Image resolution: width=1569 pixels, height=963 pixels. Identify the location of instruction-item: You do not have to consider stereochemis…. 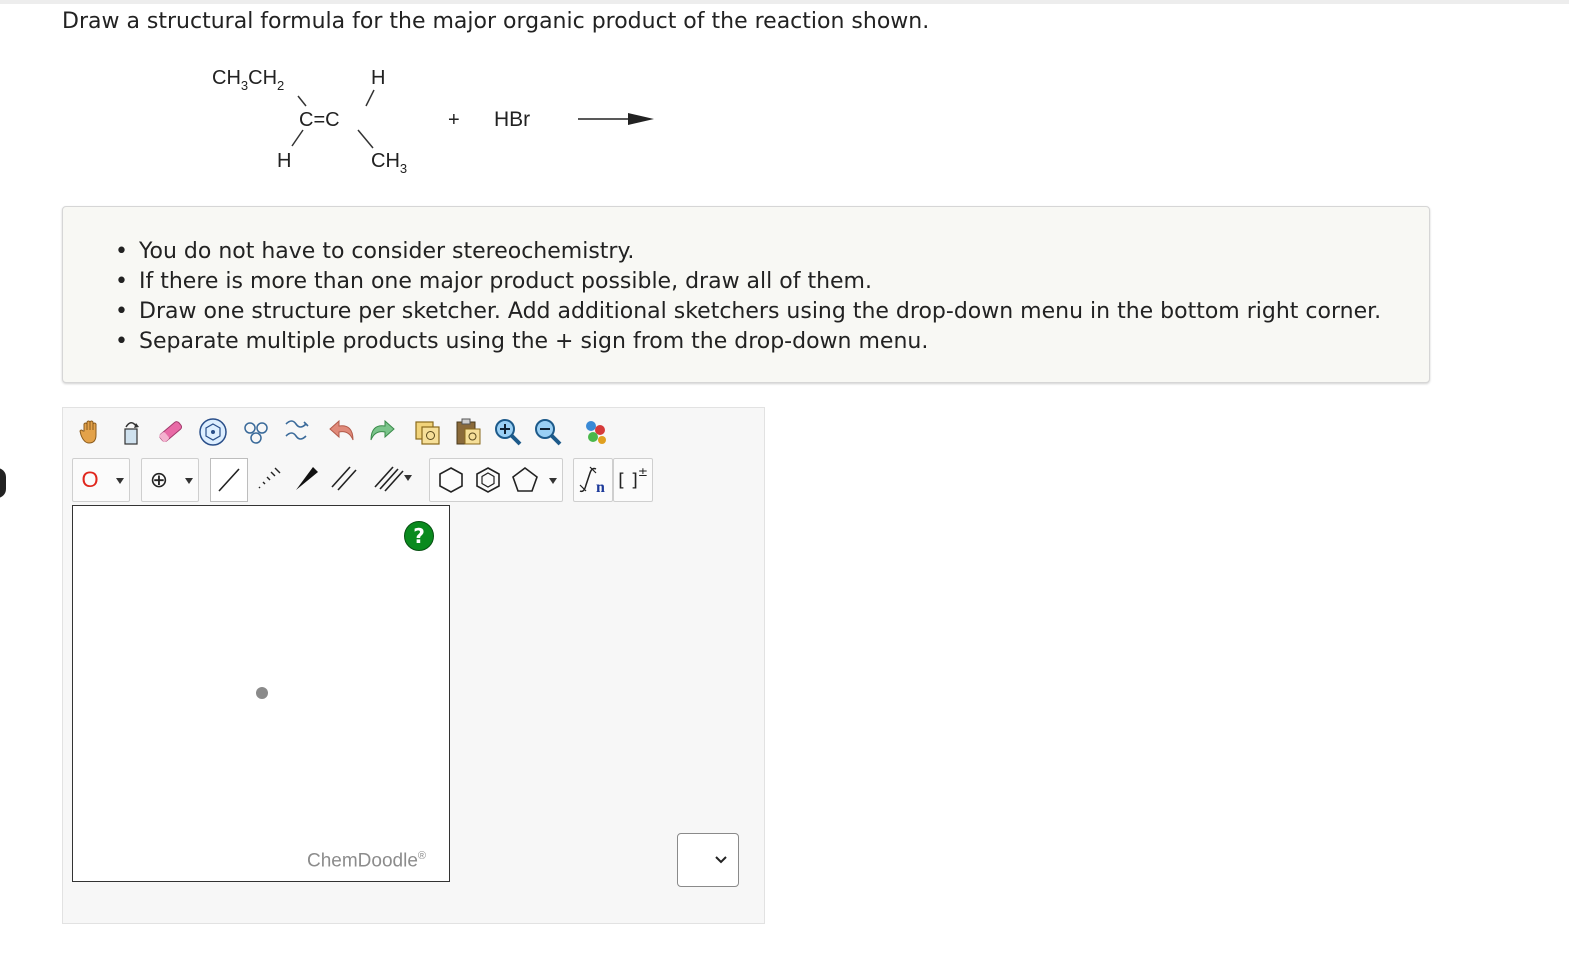
(748, 252).